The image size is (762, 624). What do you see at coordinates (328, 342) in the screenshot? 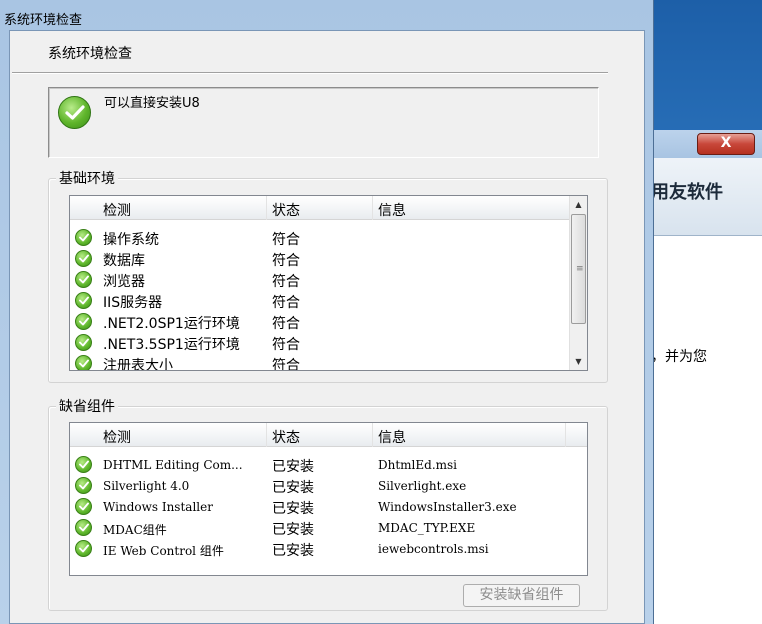
I see `table-row: .NET3.5SP1运行环境 符合` at bounding box center [328, 342].